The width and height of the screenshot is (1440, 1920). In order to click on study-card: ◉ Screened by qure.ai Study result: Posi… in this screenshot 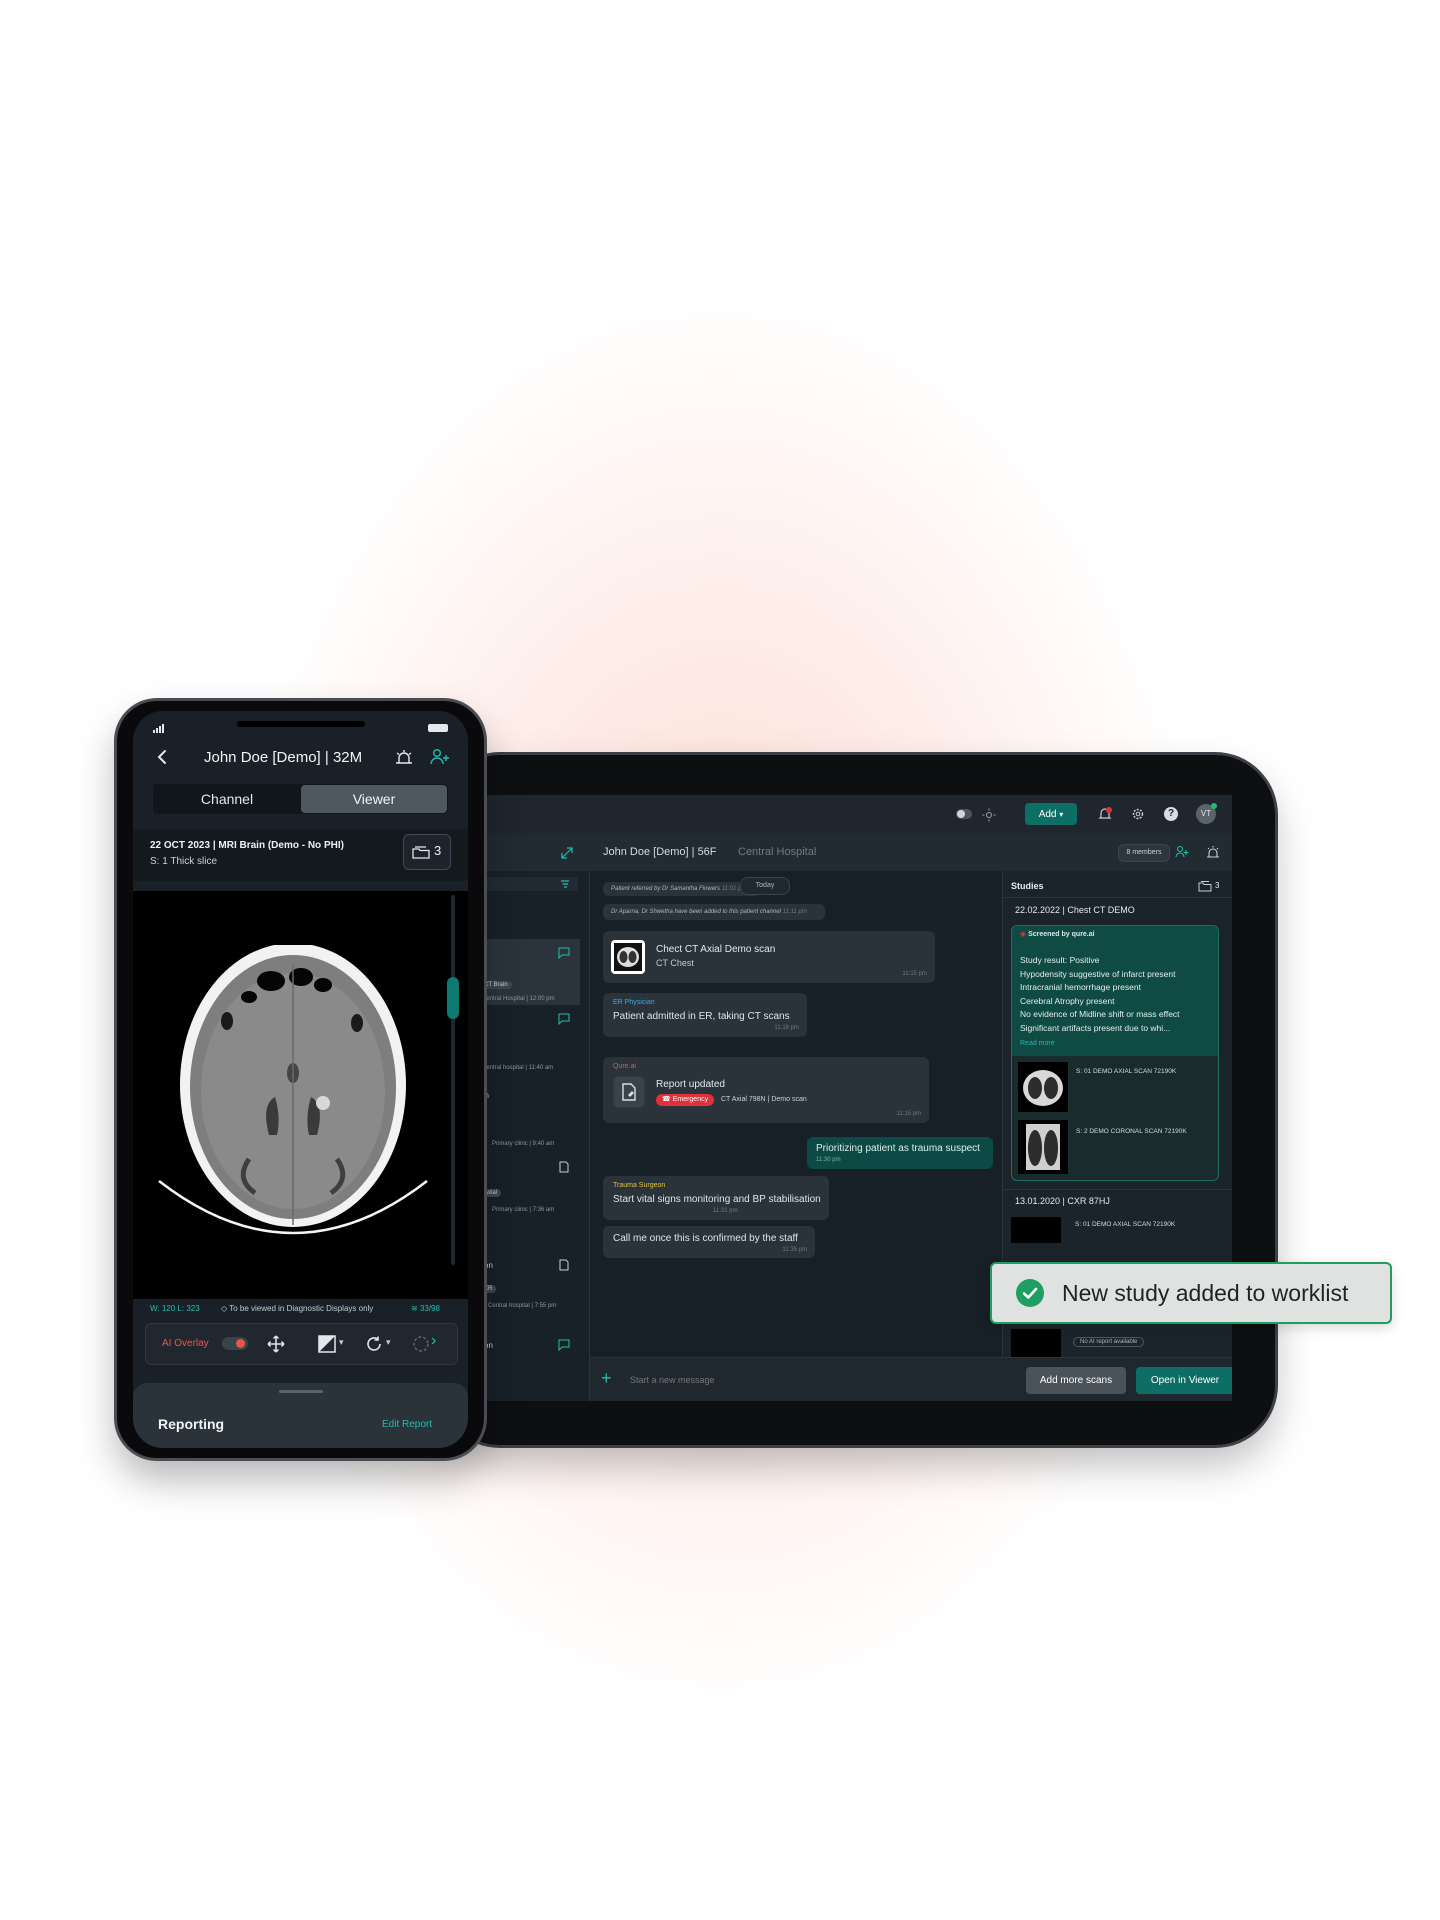, I will do `click(1115, 1053)`.